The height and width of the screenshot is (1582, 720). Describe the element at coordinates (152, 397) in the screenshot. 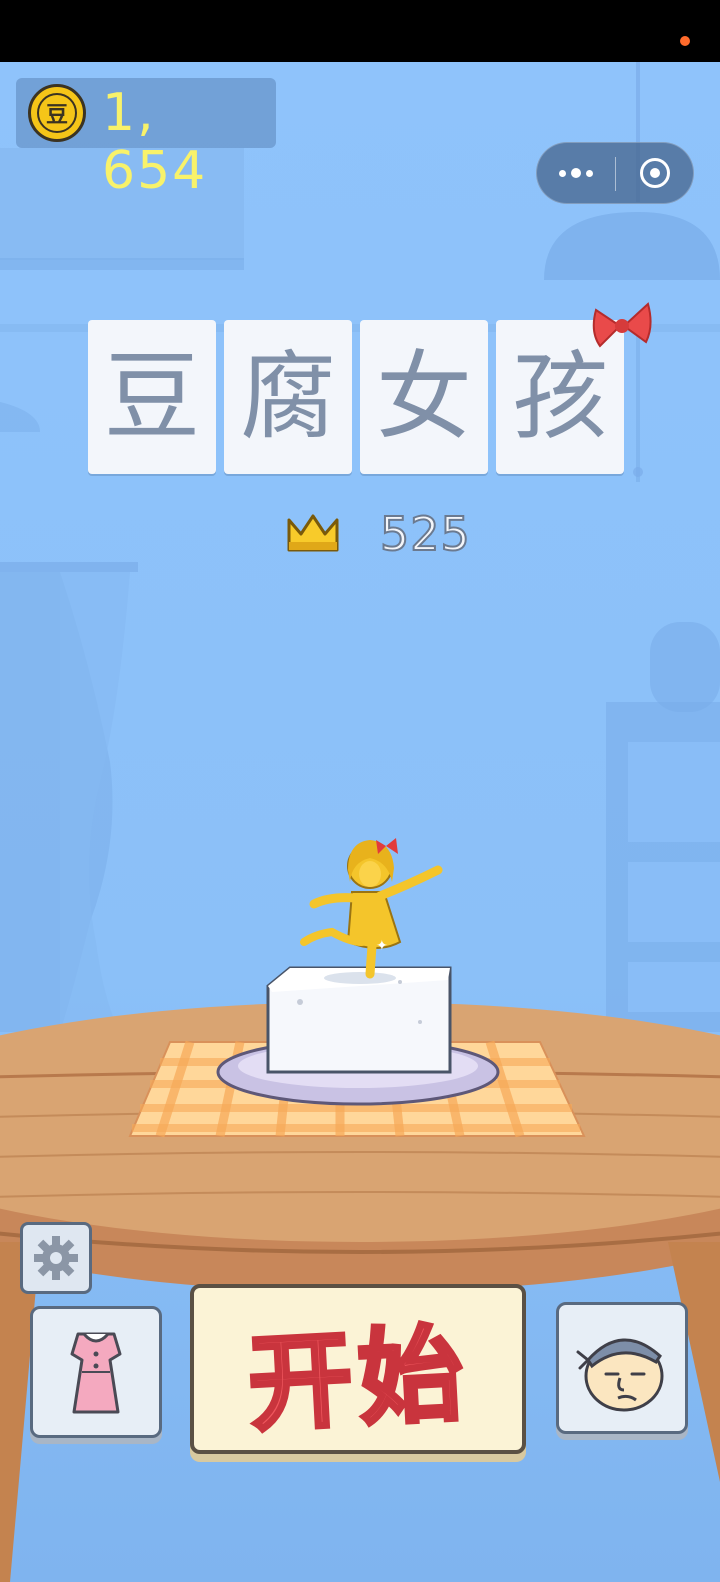

I see `title-char-1: 豆` at that location.